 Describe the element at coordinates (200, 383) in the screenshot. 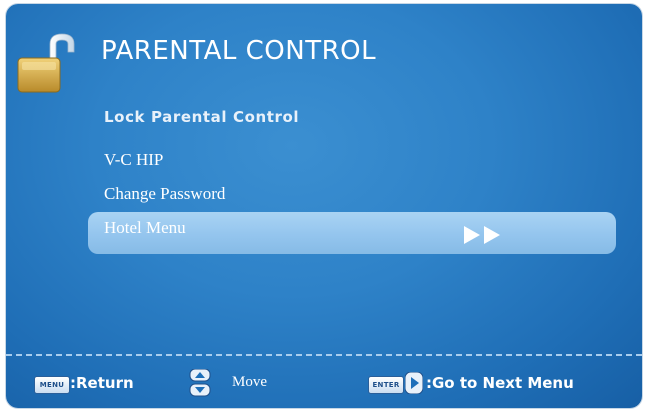

I see `up-down-arrow-icon` at that location.